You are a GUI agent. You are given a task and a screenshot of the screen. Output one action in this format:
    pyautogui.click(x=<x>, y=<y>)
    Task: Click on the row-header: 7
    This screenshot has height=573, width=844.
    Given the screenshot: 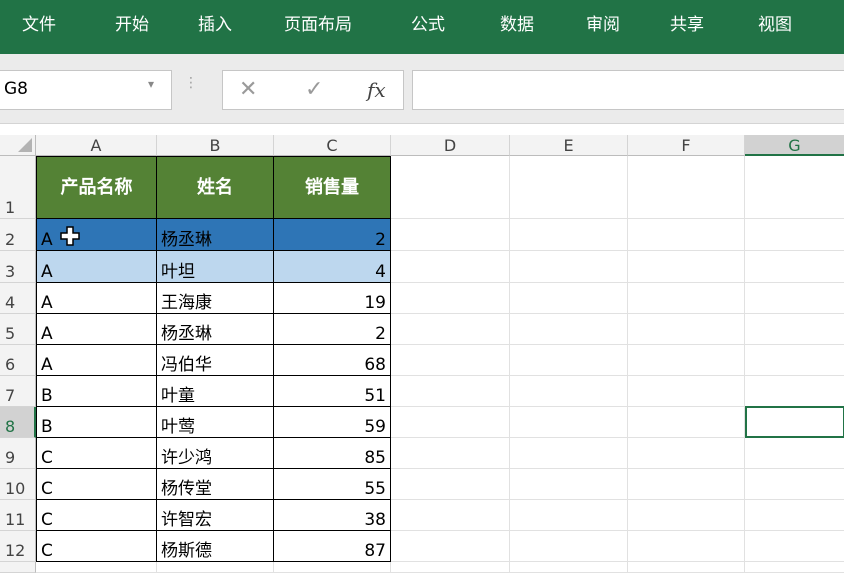 What is the action you would take?
    pyautogui.click(x=18, y=391)
    